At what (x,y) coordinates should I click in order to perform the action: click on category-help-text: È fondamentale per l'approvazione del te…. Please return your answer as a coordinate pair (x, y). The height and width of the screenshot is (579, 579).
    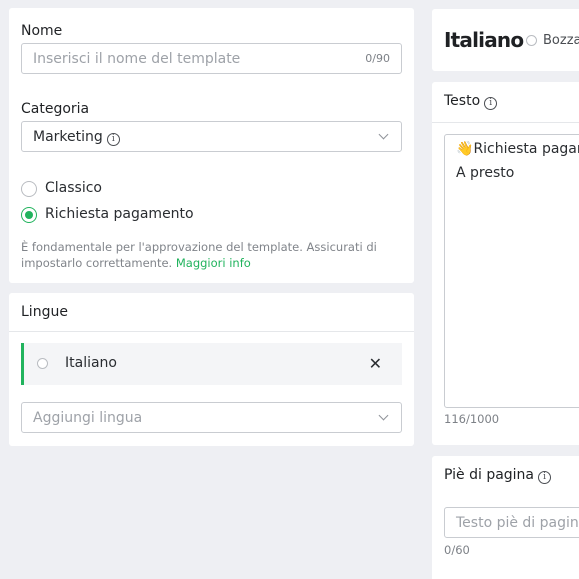
    Looking at the image, I should click on (201, 255).